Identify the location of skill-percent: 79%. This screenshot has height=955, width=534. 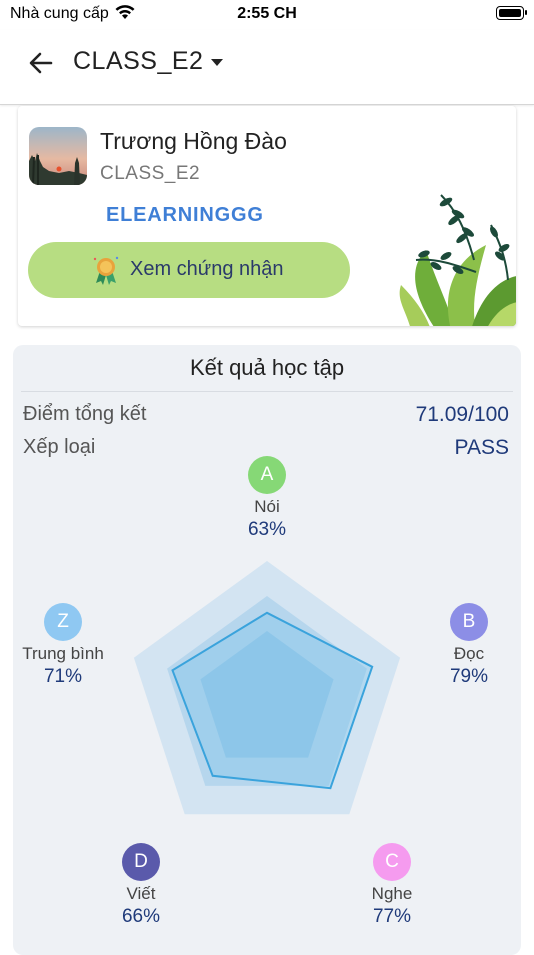
(469, 676).